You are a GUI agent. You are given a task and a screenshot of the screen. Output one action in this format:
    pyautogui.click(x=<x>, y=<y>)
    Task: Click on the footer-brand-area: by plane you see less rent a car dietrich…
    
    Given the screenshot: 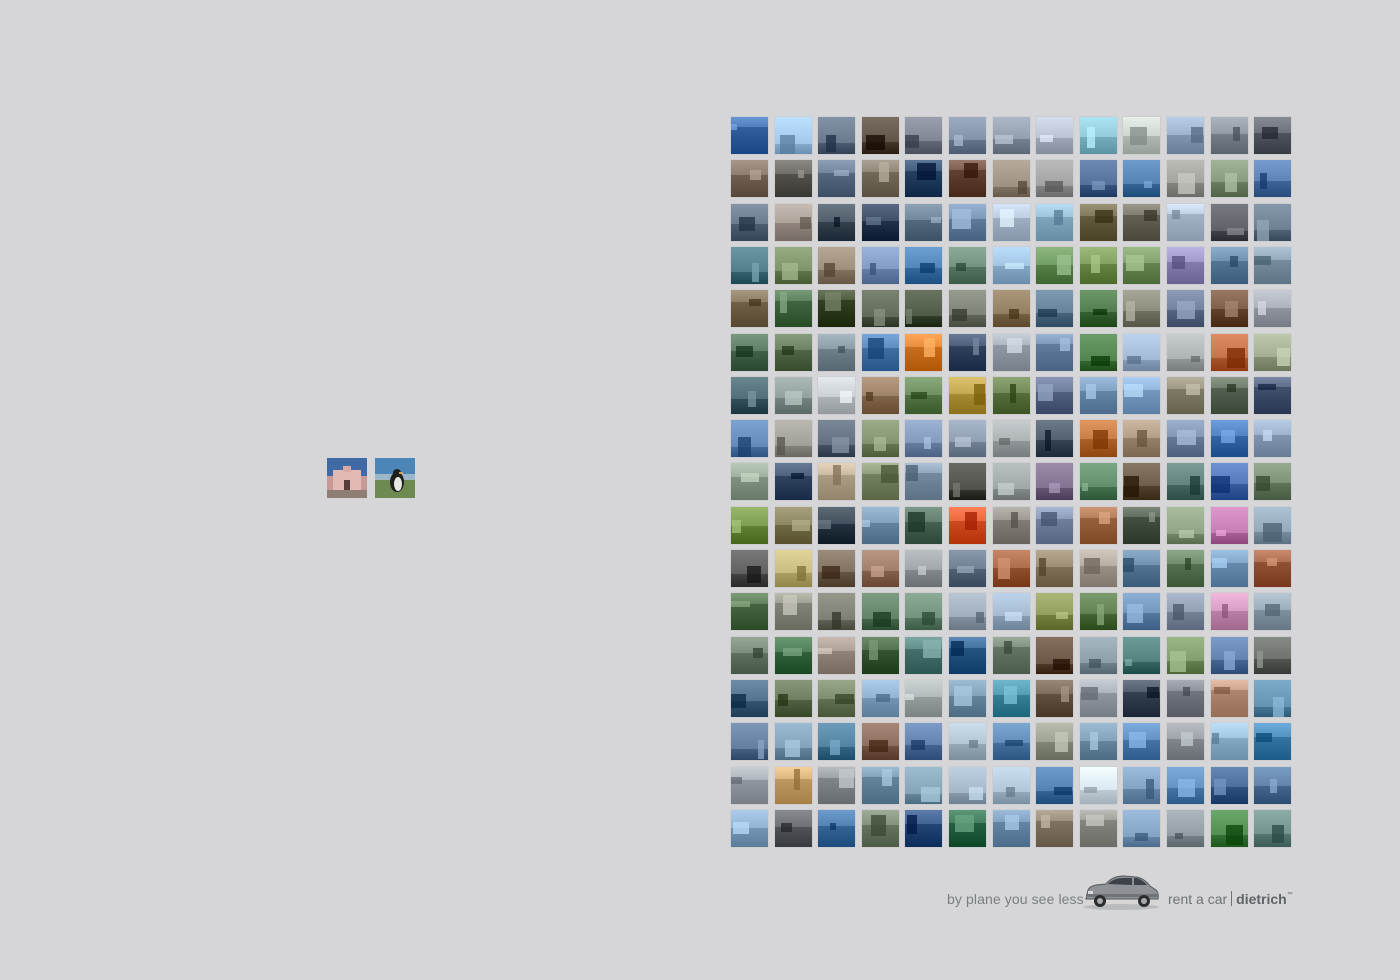 What is the action you would take?
    pyautogui.click(x=1120, y=898)
    